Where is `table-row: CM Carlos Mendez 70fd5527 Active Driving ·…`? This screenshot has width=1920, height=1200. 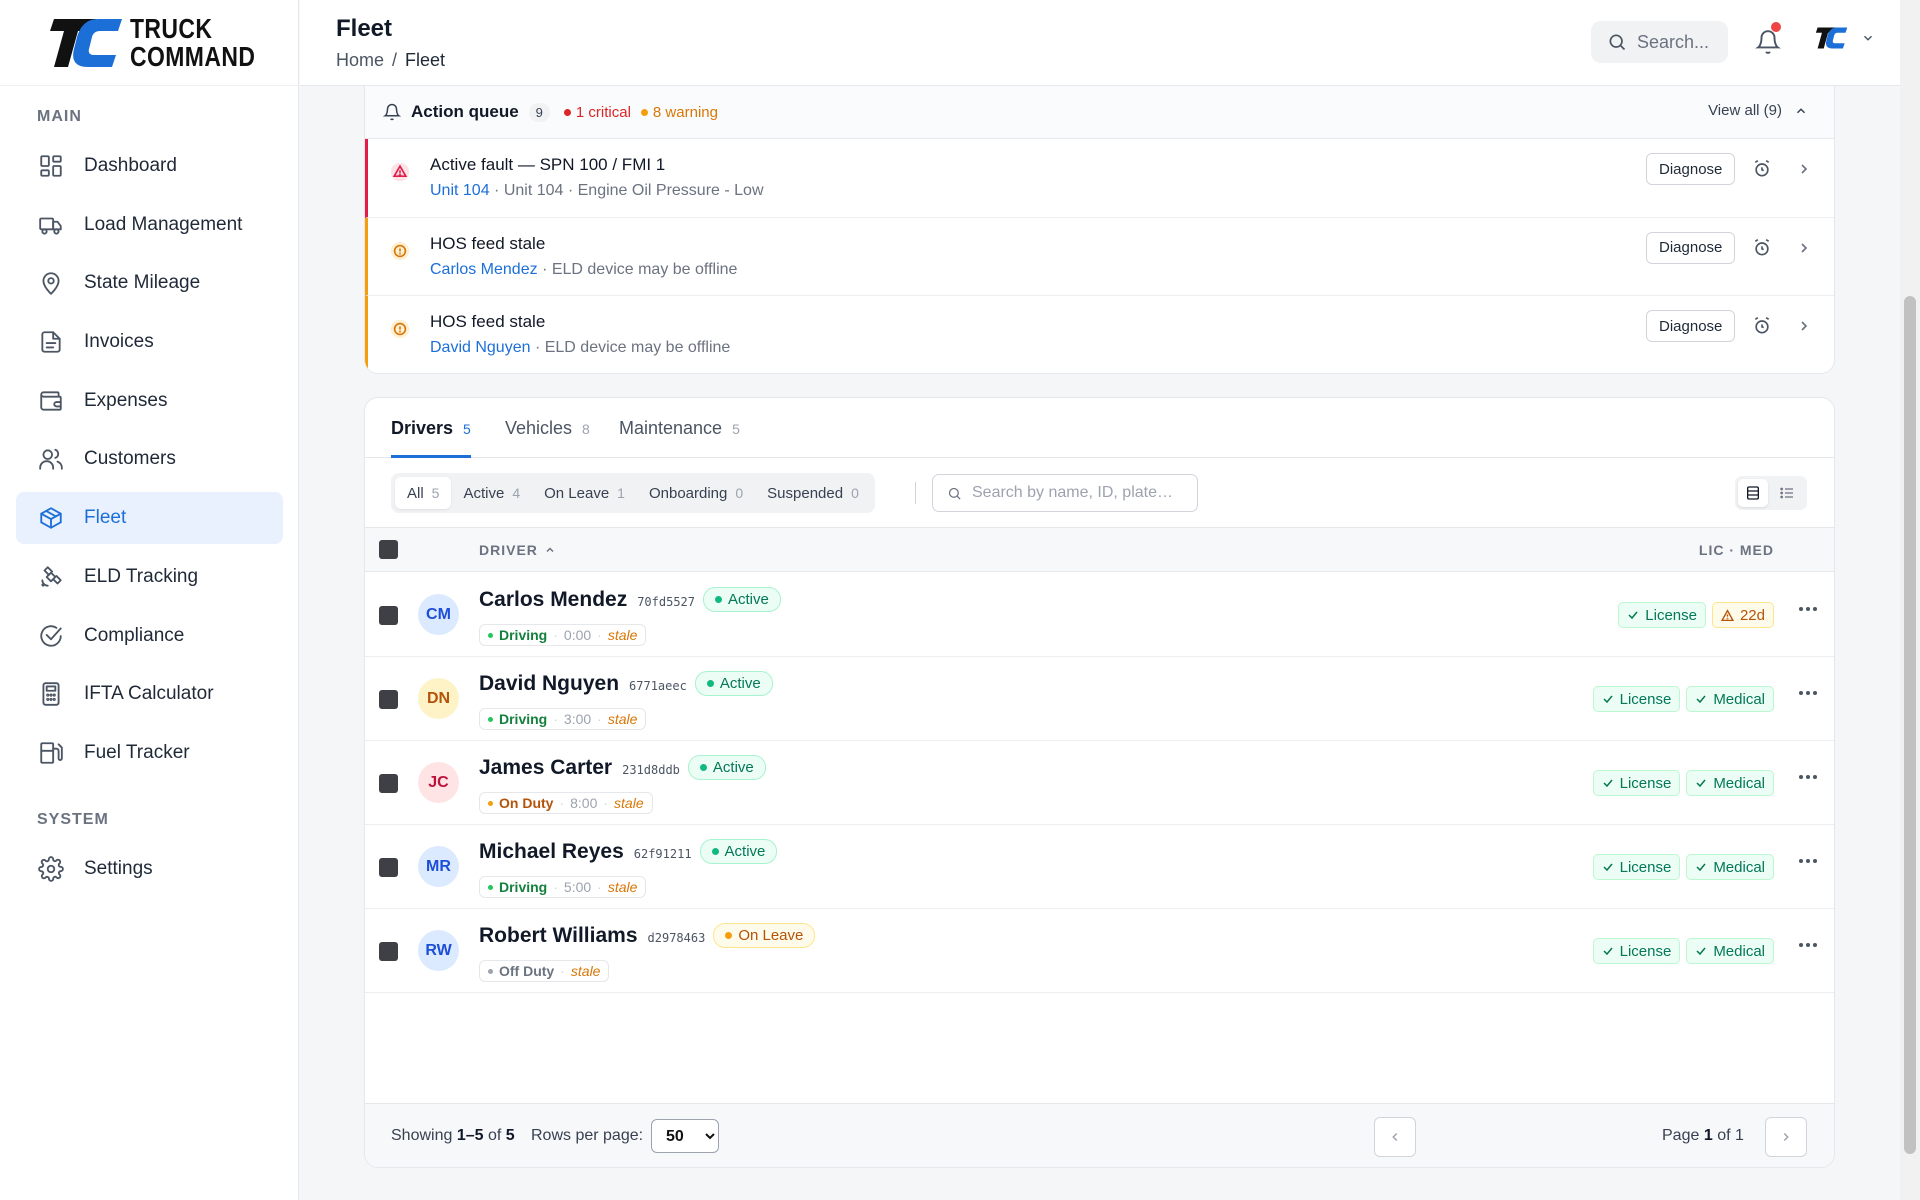
table-row: CM Carlos Mendez 70fd5527 Active Driving ·… is located at coordinates (1099, 615).